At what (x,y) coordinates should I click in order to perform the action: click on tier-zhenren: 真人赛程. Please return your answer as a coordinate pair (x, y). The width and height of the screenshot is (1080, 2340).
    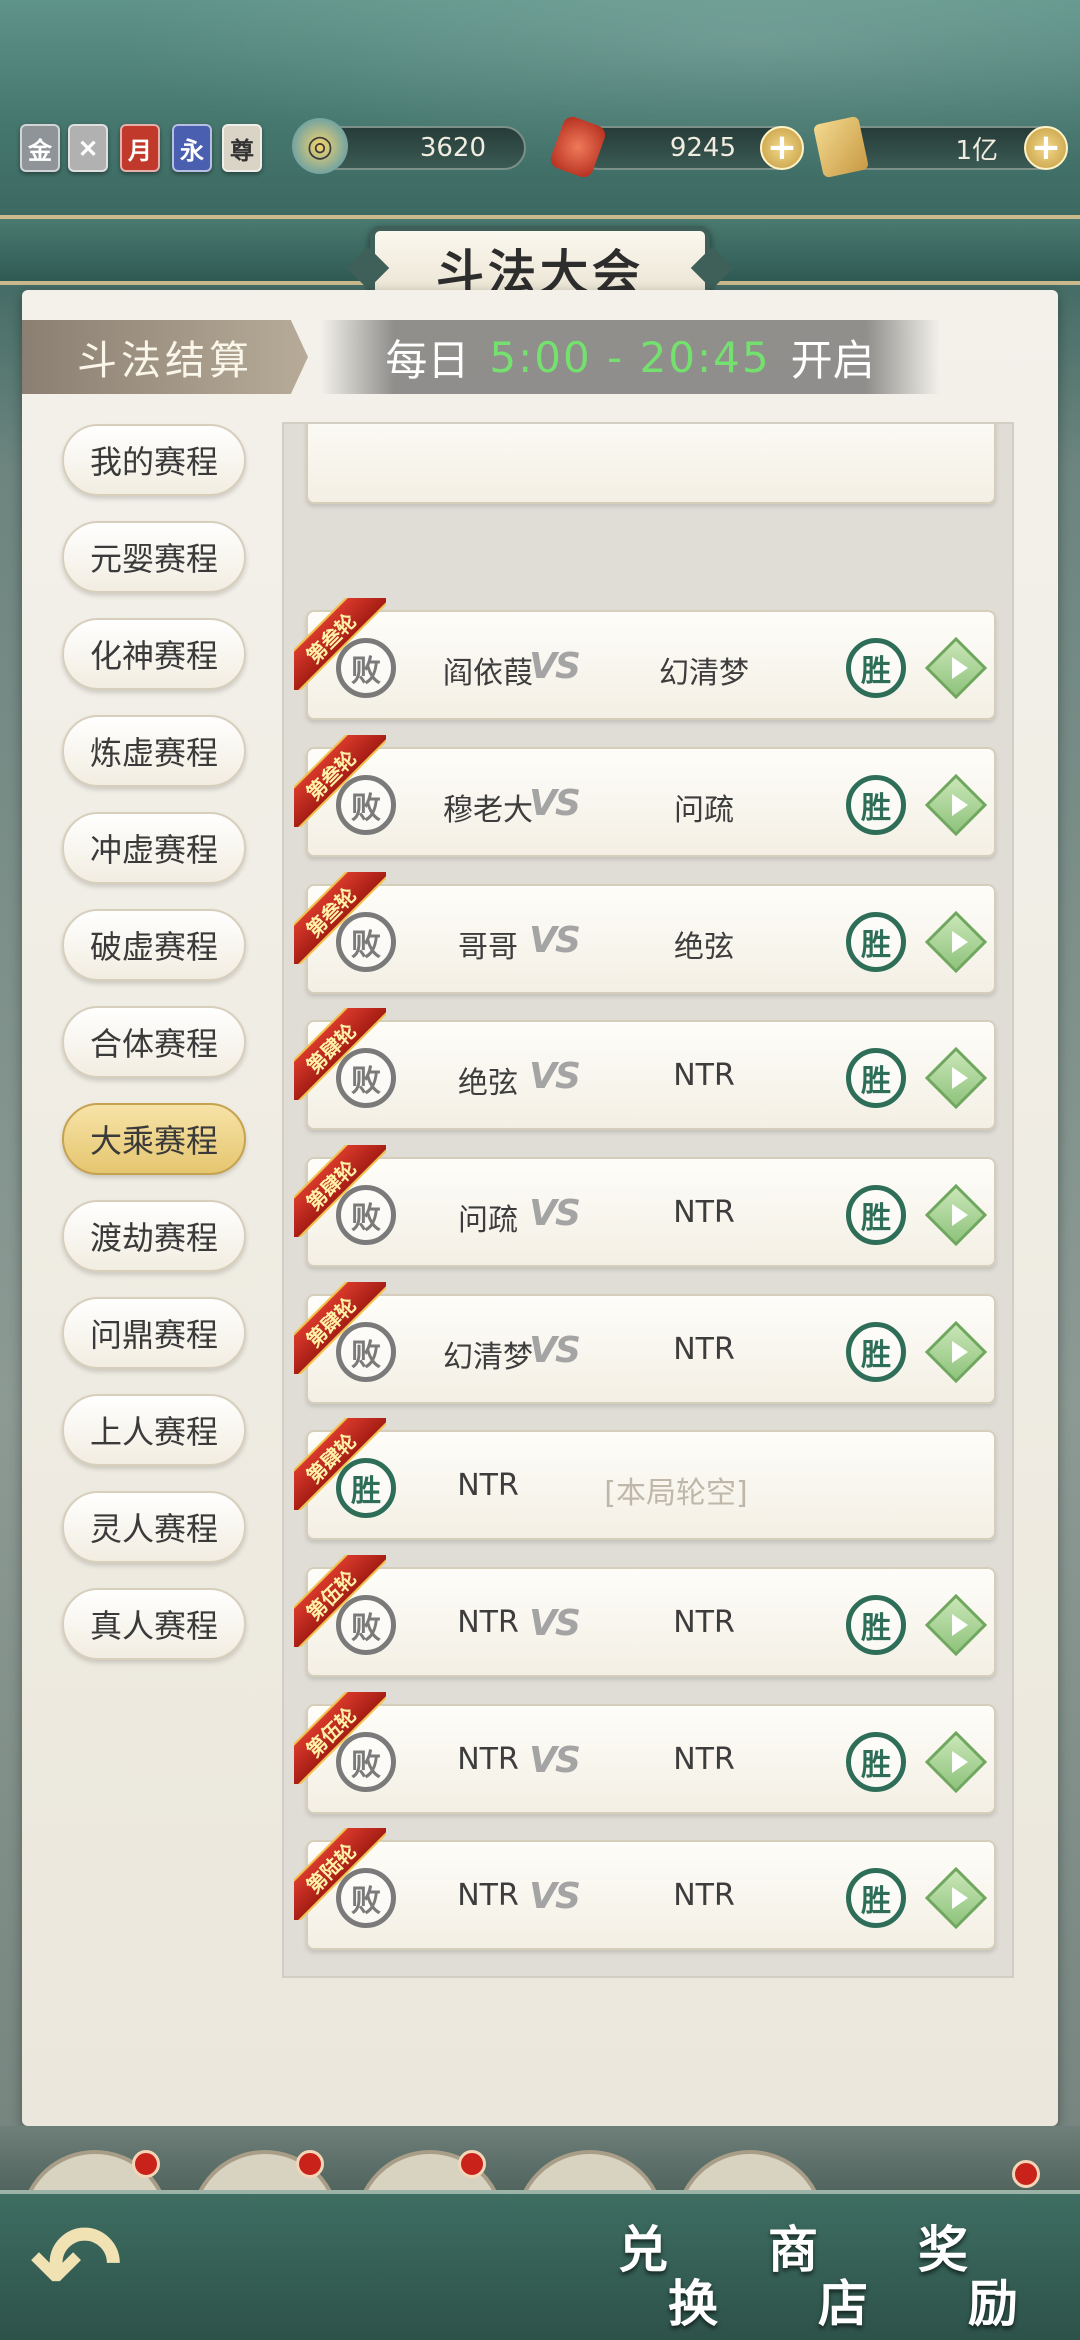
    Looking at the image, I should click on (154, 1624).